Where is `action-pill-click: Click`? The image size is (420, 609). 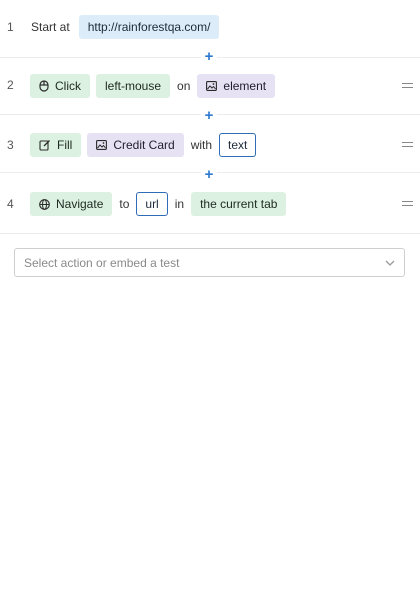 action-pill-click: Click is located at coordinates (60, 86).